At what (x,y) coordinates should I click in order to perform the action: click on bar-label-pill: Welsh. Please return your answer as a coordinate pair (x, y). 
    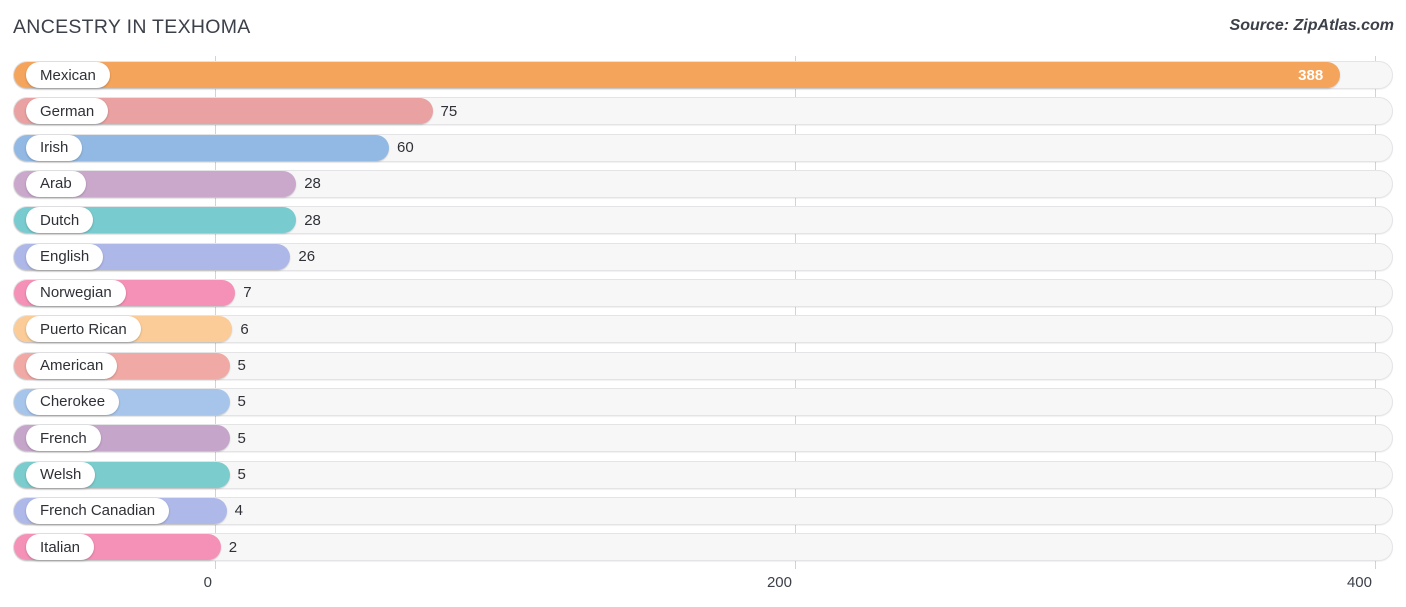
    Looking at the image, I should click on (61, 474).